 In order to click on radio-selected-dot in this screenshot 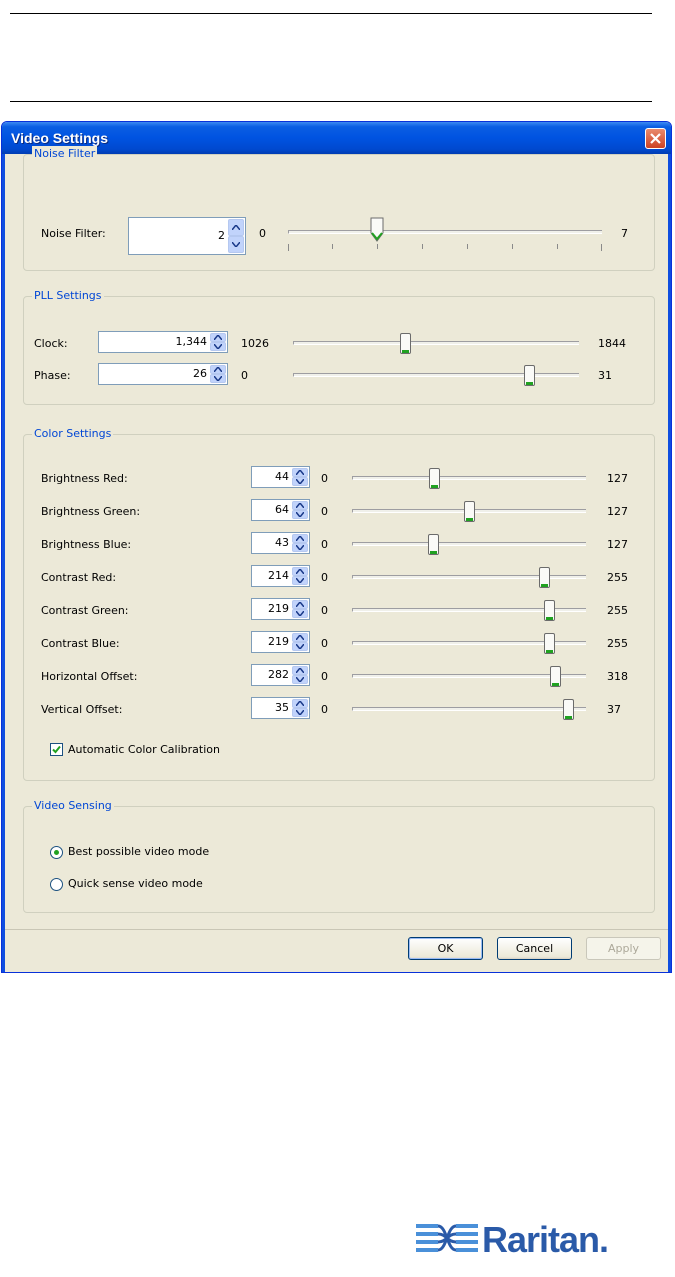, I will do `click(56, 852)`.